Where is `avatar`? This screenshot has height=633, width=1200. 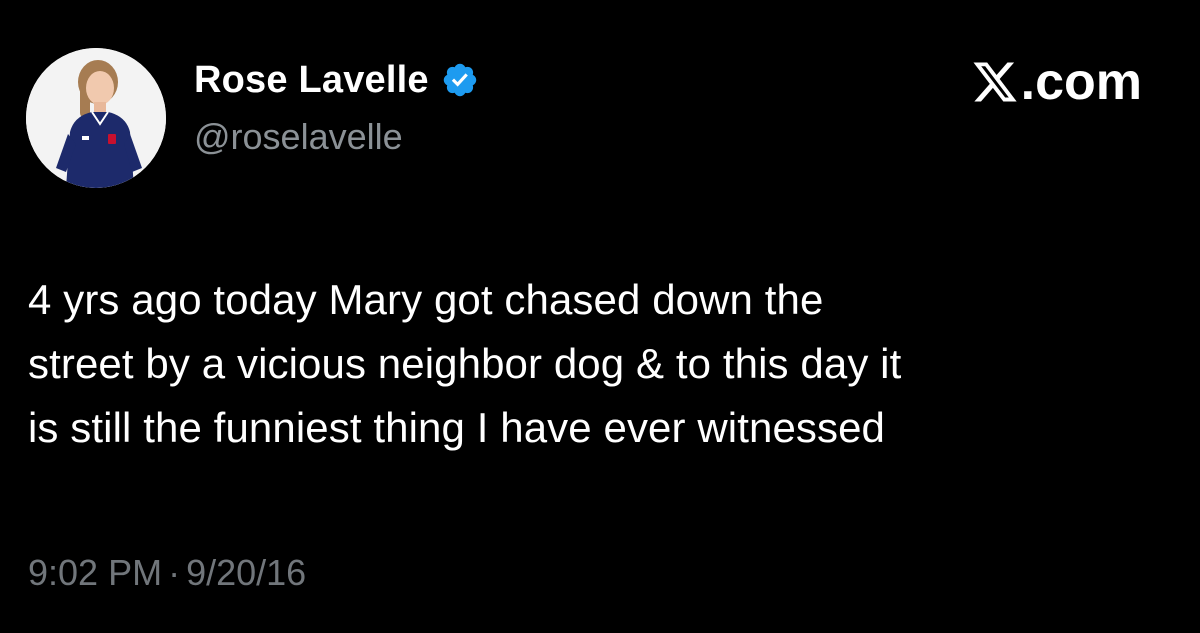
avatar is located at coordinates (96, 118).